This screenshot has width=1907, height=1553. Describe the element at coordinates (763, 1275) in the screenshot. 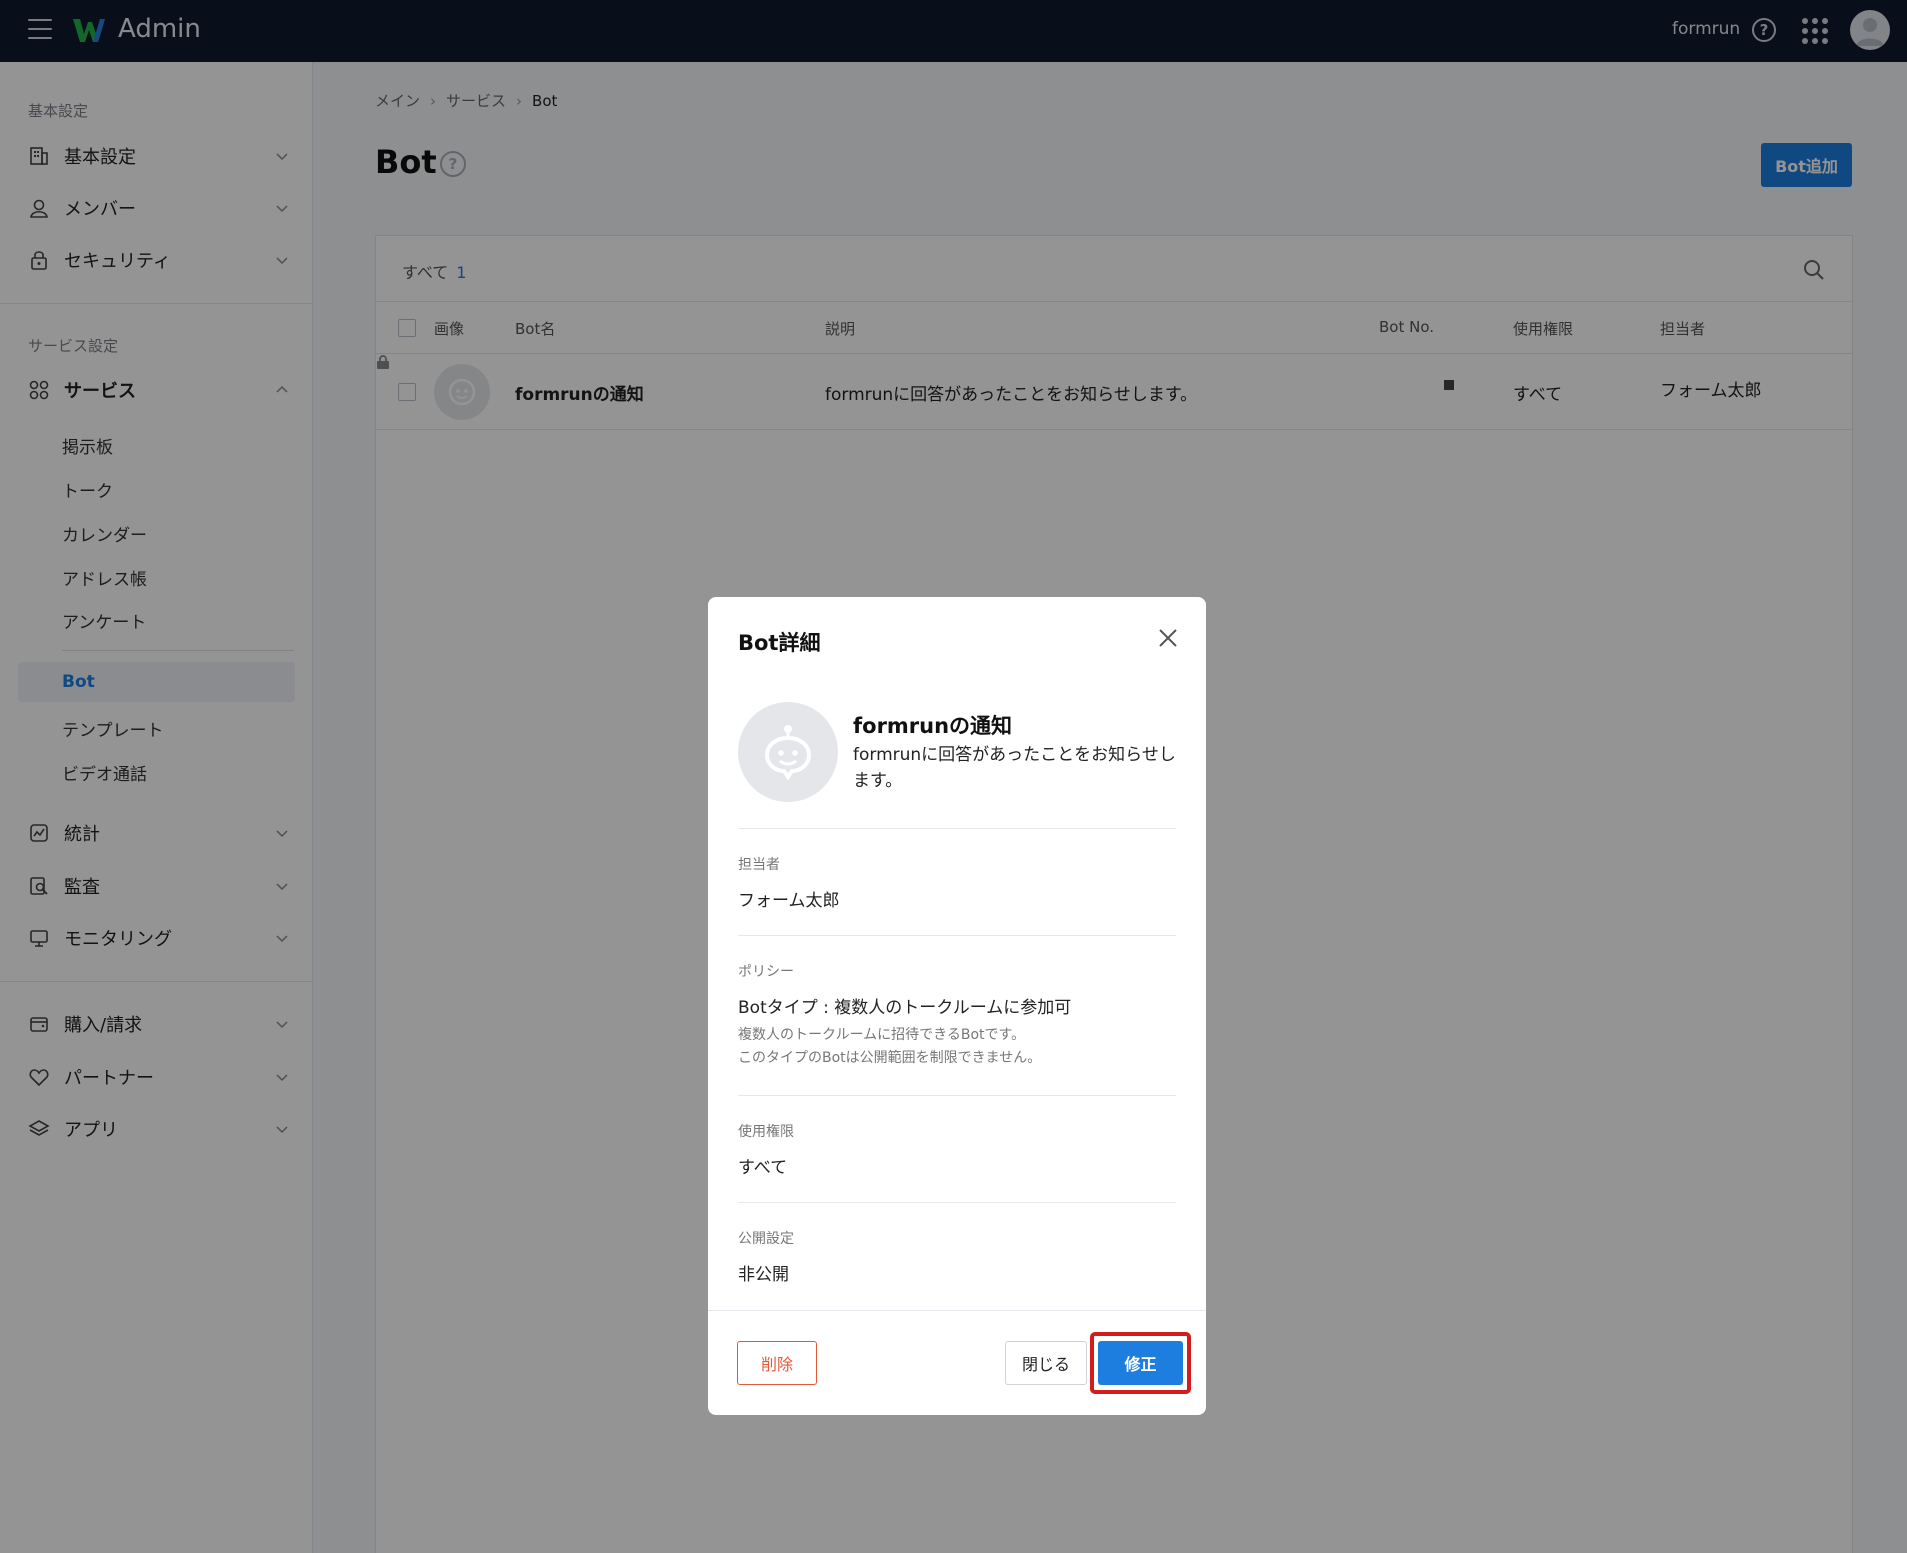

I see `visibility-value: 非公開` at that location.